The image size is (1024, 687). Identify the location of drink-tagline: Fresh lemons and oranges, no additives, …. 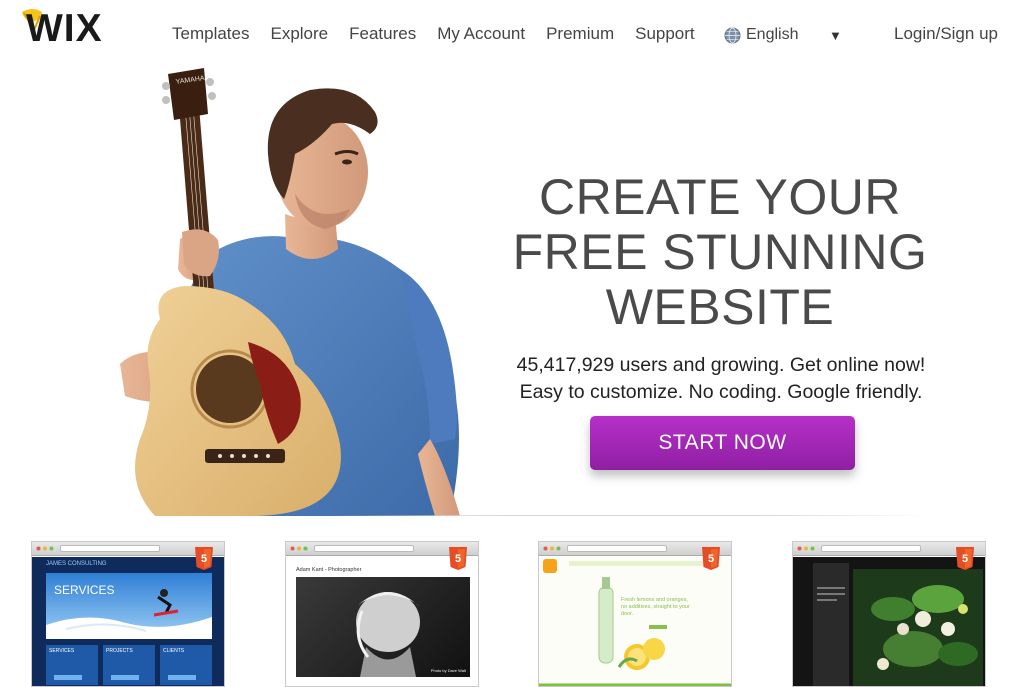
(655, 607).